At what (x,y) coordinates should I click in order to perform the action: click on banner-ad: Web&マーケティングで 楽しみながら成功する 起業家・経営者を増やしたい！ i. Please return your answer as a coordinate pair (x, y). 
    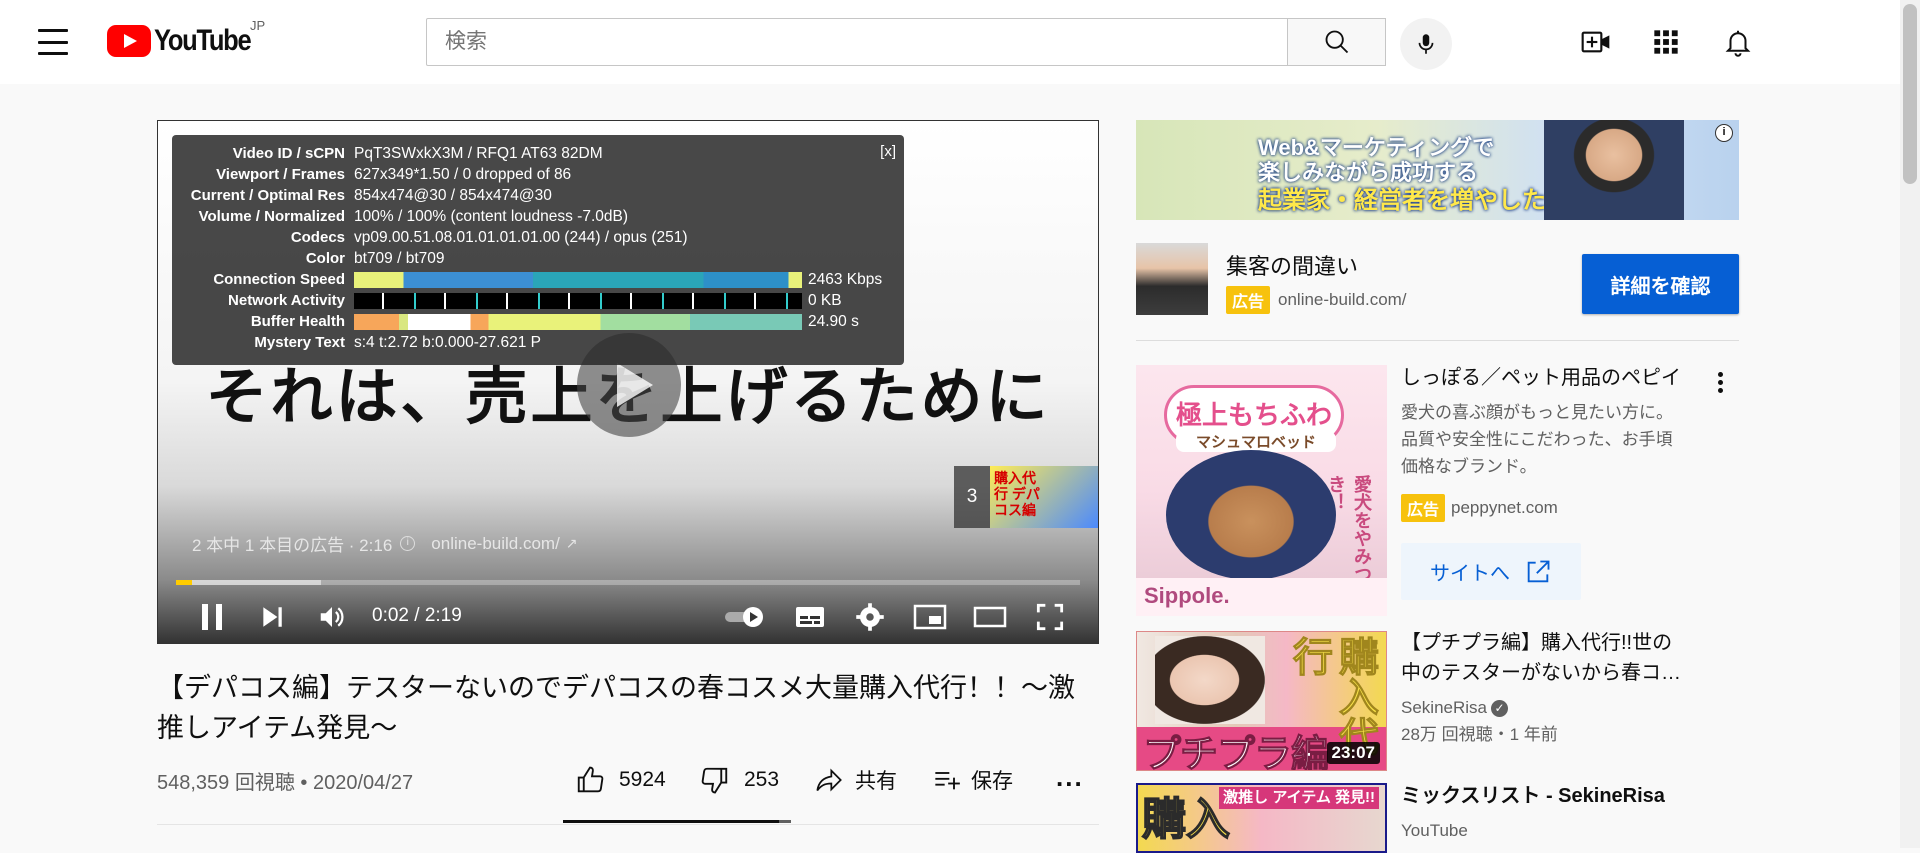
    Looking at the image, I should click on (1437, 170).